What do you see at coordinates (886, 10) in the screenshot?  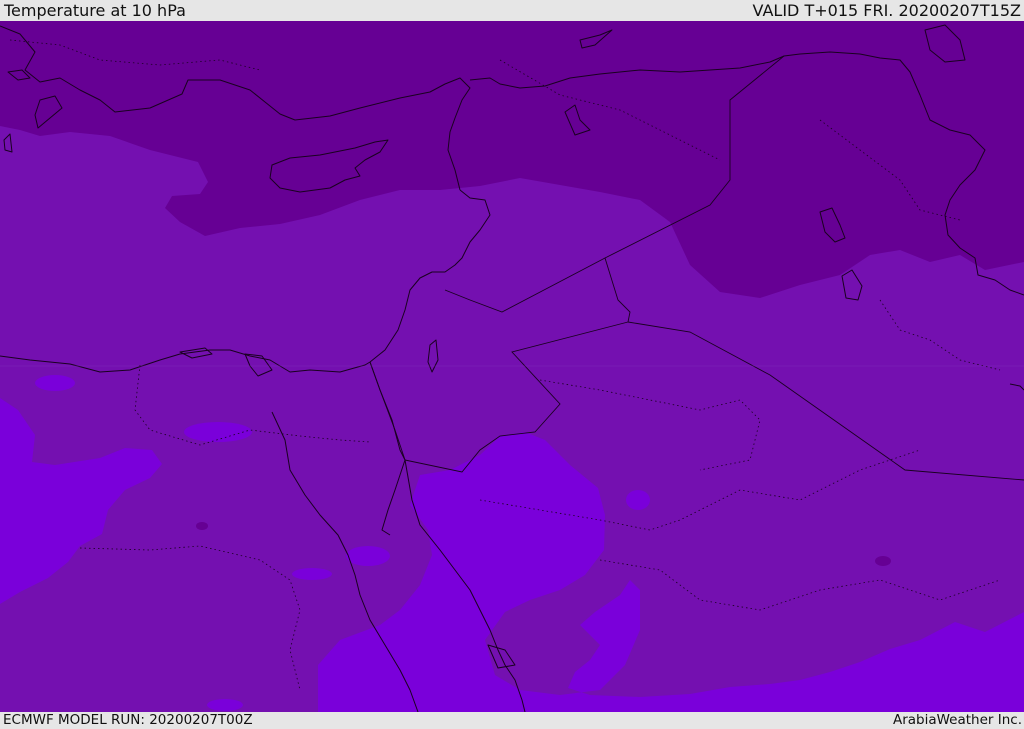 I see `valid-time: VALID T+015 FRI. 20200207T15Z` at bounding box center [886, 10].